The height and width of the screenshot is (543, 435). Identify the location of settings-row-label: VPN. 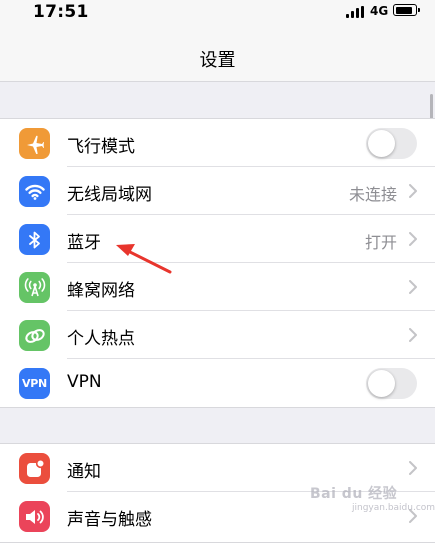
(84, 382).